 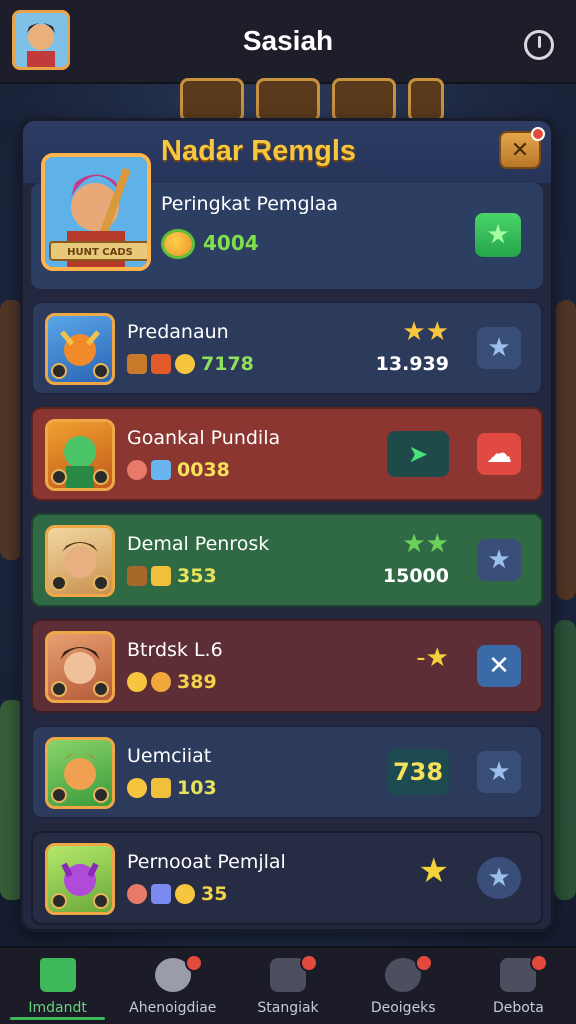 What do you see at coordinates (518, 986) in the screenshot?
I see `nav-item-truck: Debota` at bounding box center [518, 986].